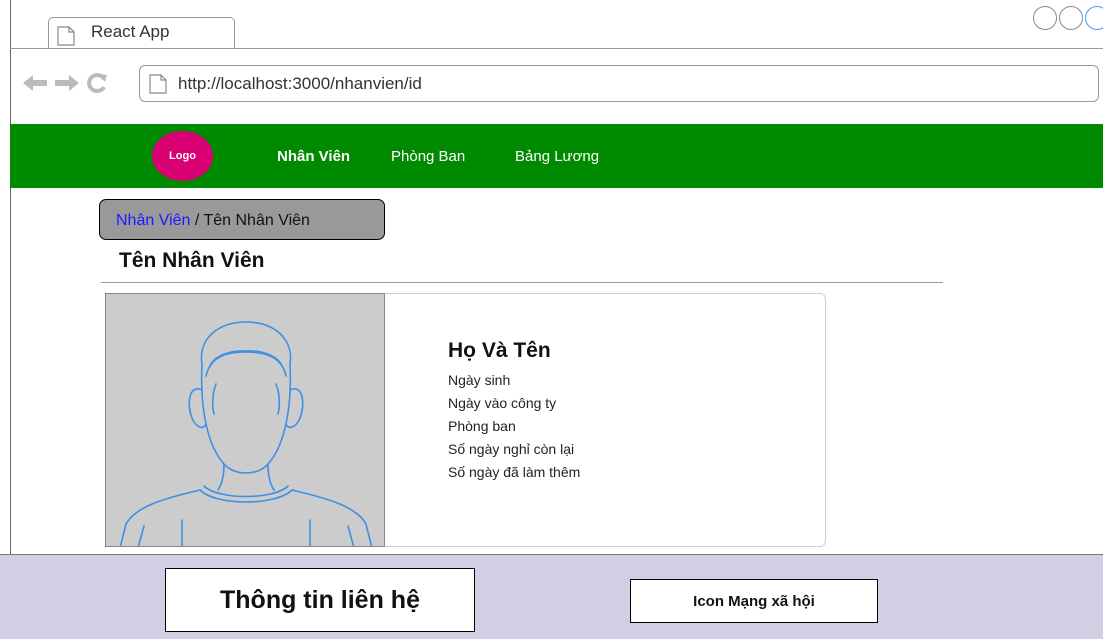  What do you see at coordinates (502, 403) in the screenshot?
I see `field-start-date: Ngày vào công ty` at bounding box center [502, 403].